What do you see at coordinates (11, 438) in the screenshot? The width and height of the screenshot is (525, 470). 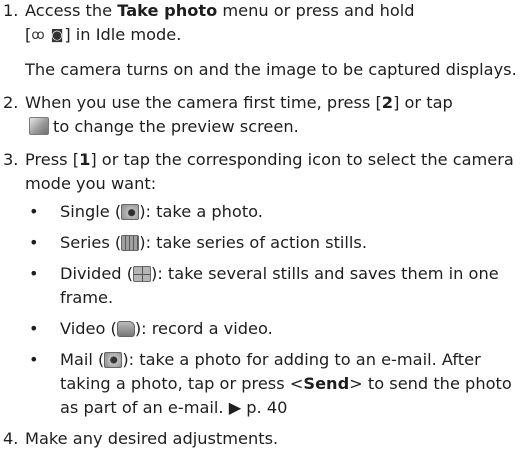 I see `step-number: 4.` at bounding box center [11, 438].